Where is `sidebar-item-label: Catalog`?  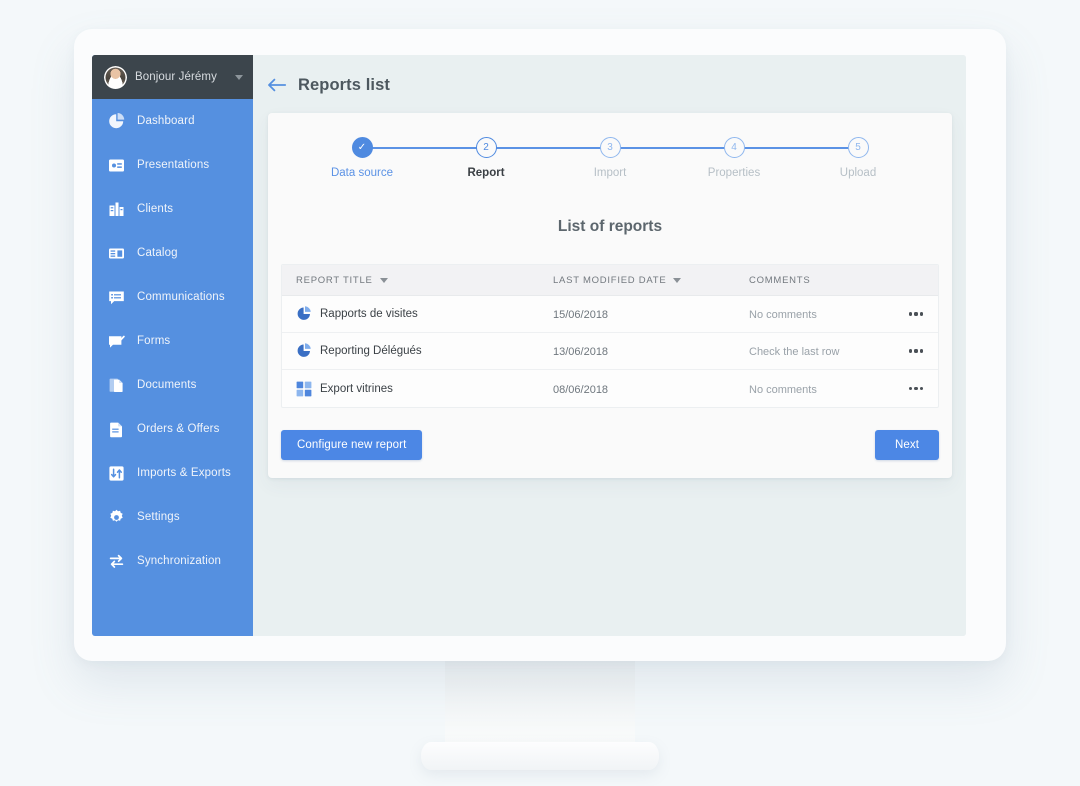 sidebar-item-label: Catalog is located at coordinates (157, 253).